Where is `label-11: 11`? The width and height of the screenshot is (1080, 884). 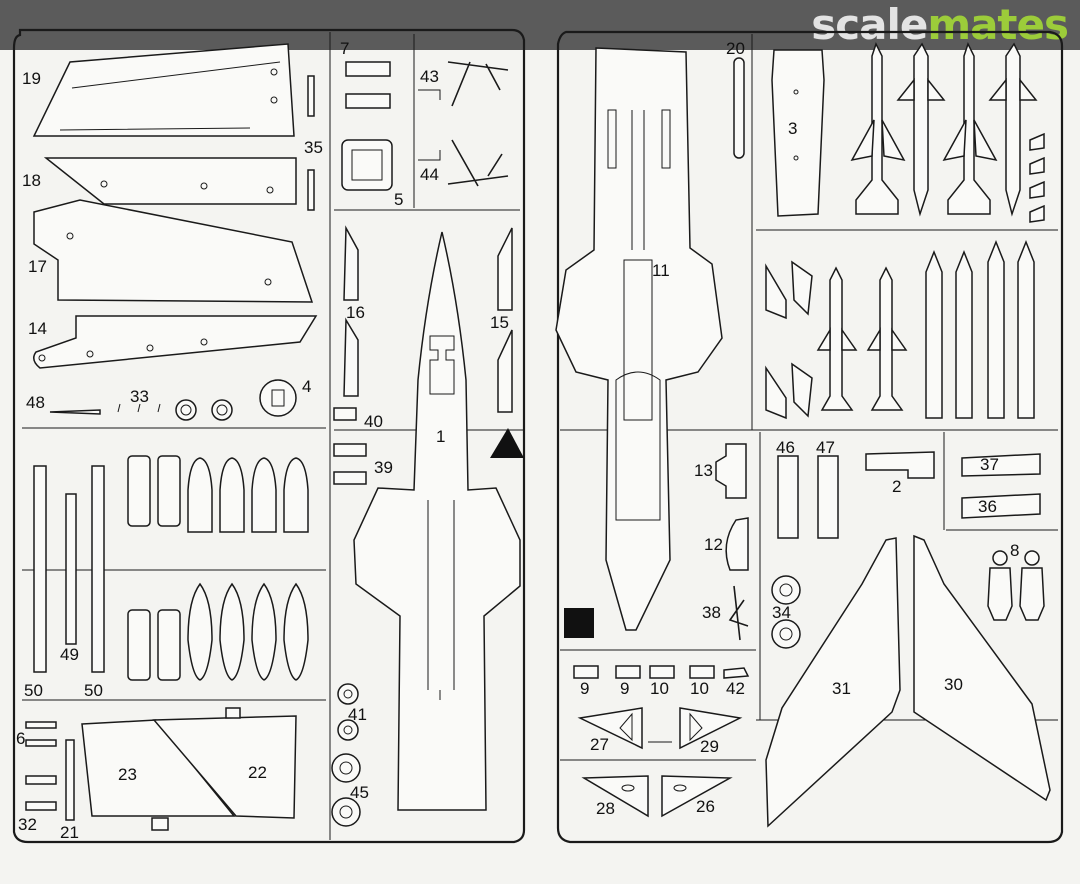 label-11: 11 is located at coordinates (661, 270).